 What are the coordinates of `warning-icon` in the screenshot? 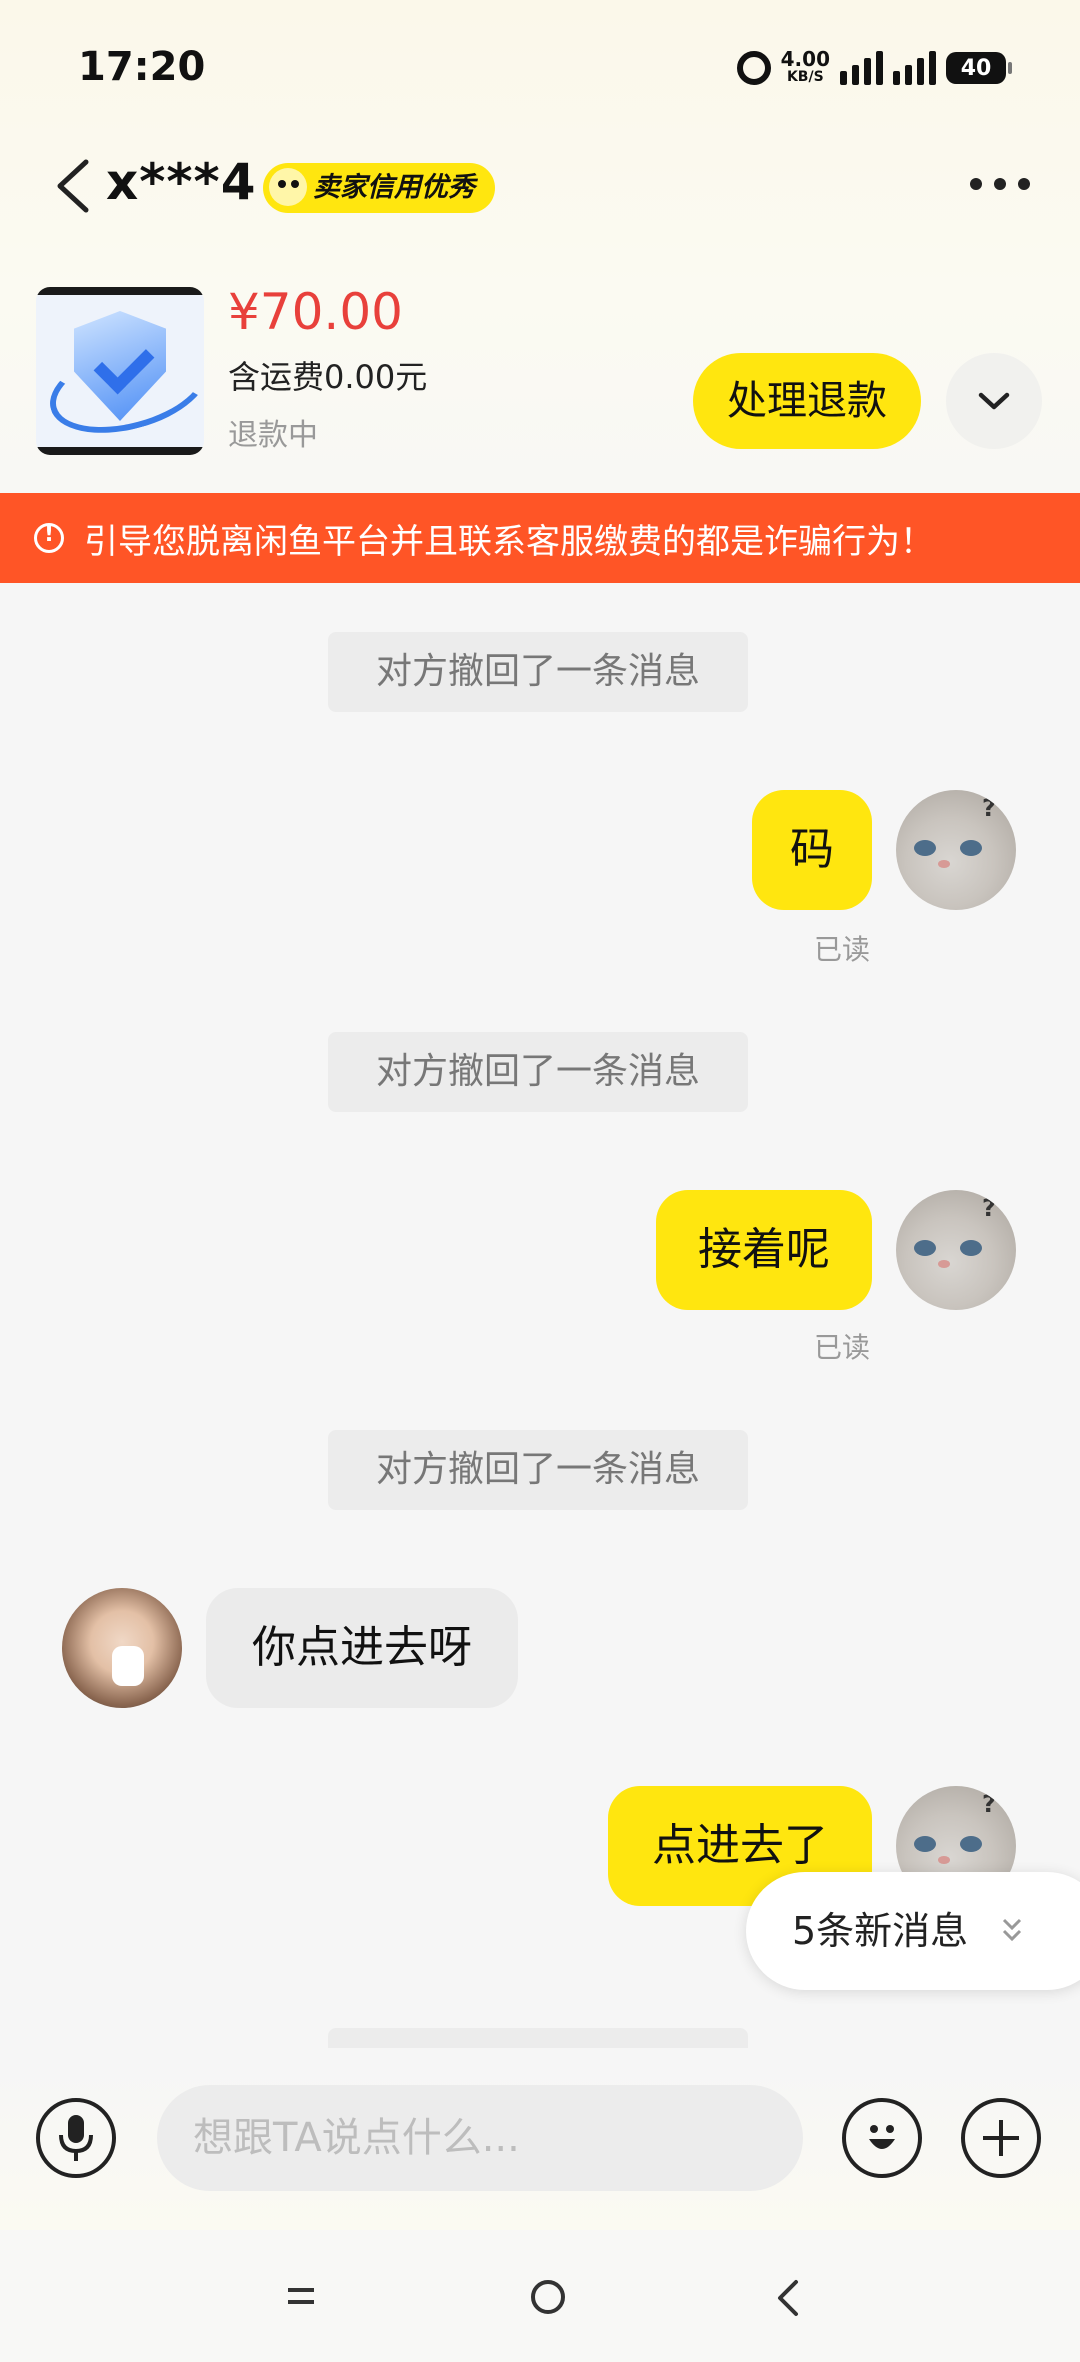 It's located at (49, 537).